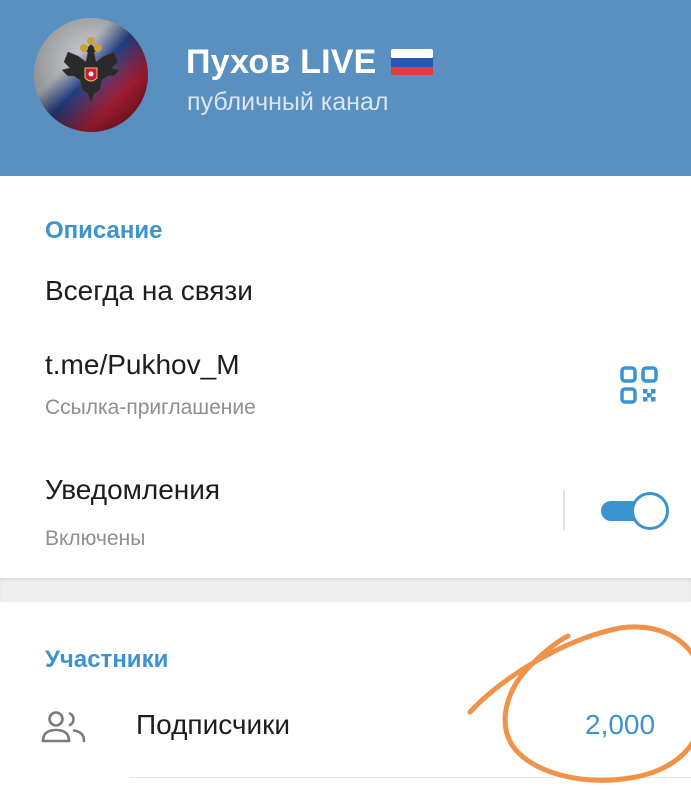  Describe the element at coordinates (564, 510) in the screenshot. I see `divider` at that location.